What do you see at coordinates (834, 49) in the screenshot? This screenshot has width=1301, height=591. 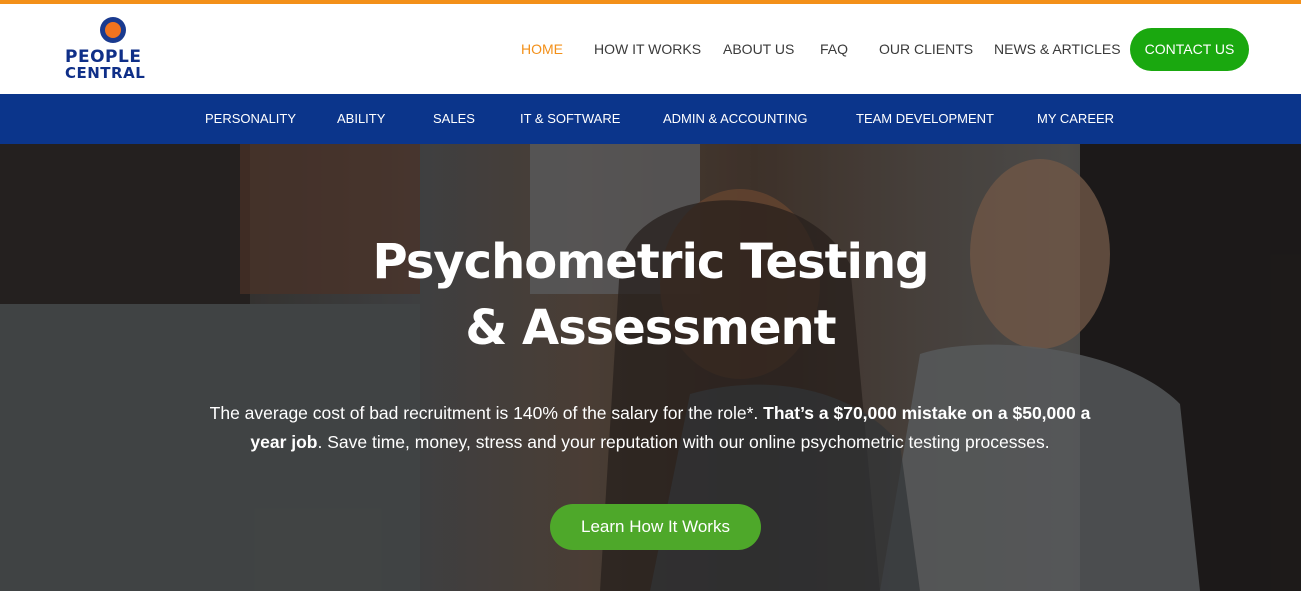 I see `nav-faq: FAQ` at bounding box center [834, 49].